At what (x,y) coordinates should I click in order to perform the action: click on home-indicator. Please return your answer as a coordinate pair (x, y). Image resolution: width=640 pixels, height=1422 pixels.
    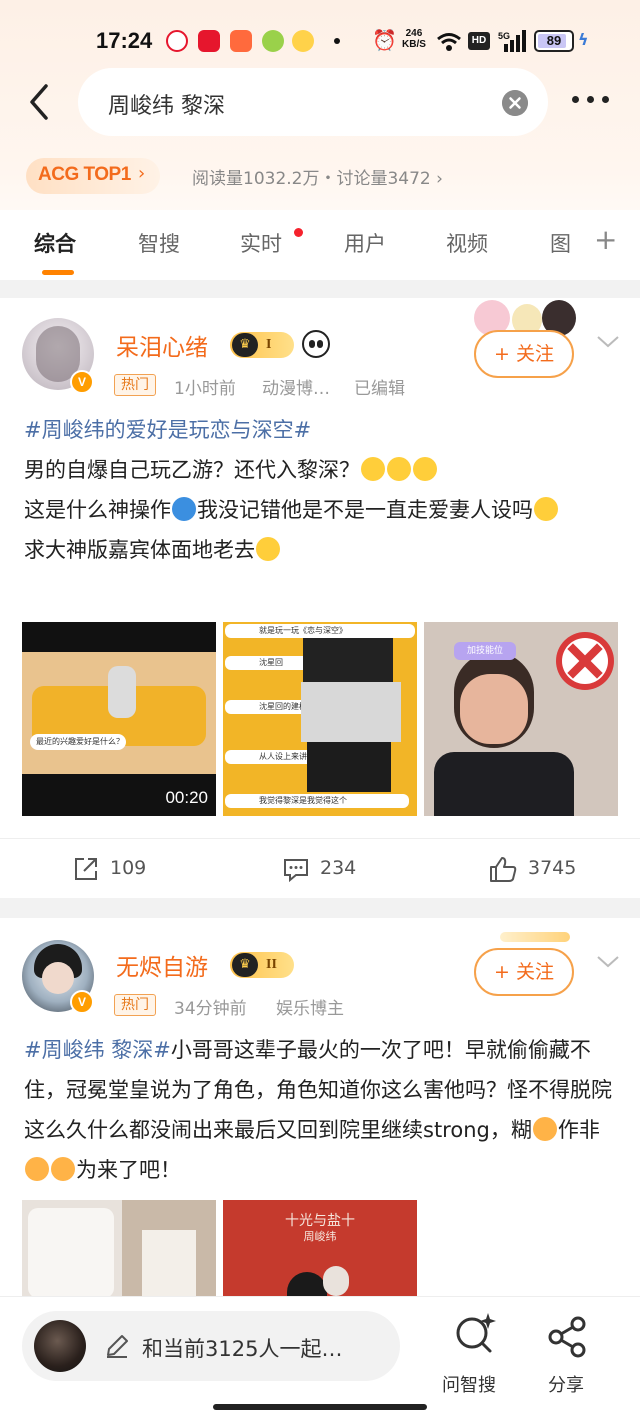
    Looking at the image, I should click on (320, 1407).